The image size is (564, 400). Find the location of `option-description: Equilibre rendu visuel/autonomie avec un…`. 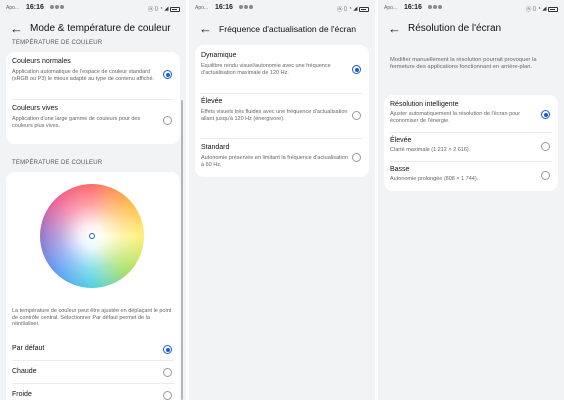

option-description: Equilibre rendu visuel/autonomie avec un… is located at coordinates (266, 69).